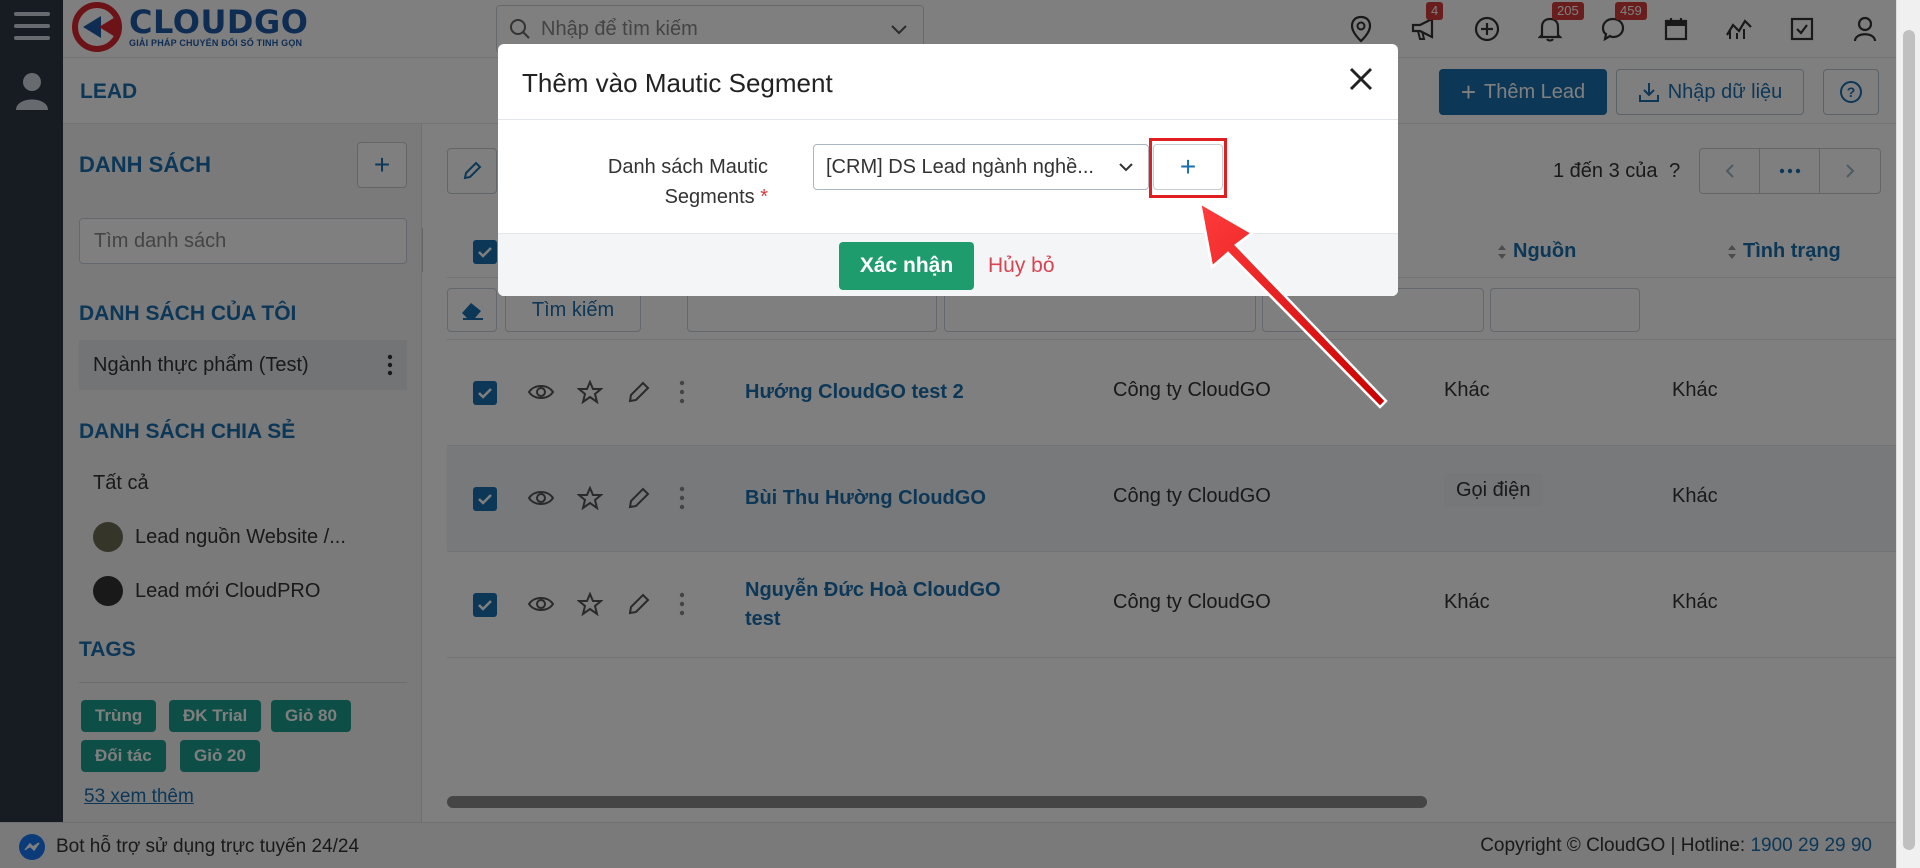 This screenshot has height=868, width=1920. I want to click on chevron-down-icon, so click(1126, 167).